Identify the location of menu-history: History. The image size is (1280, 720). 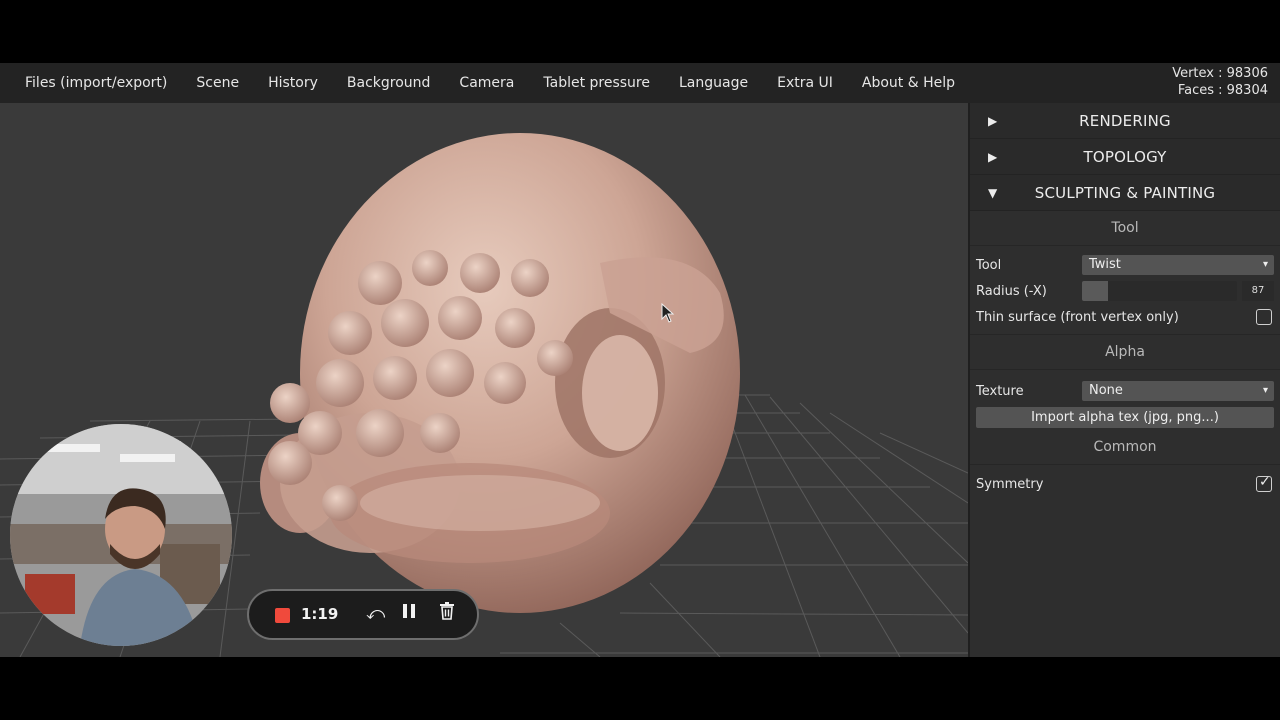
(293, 83).